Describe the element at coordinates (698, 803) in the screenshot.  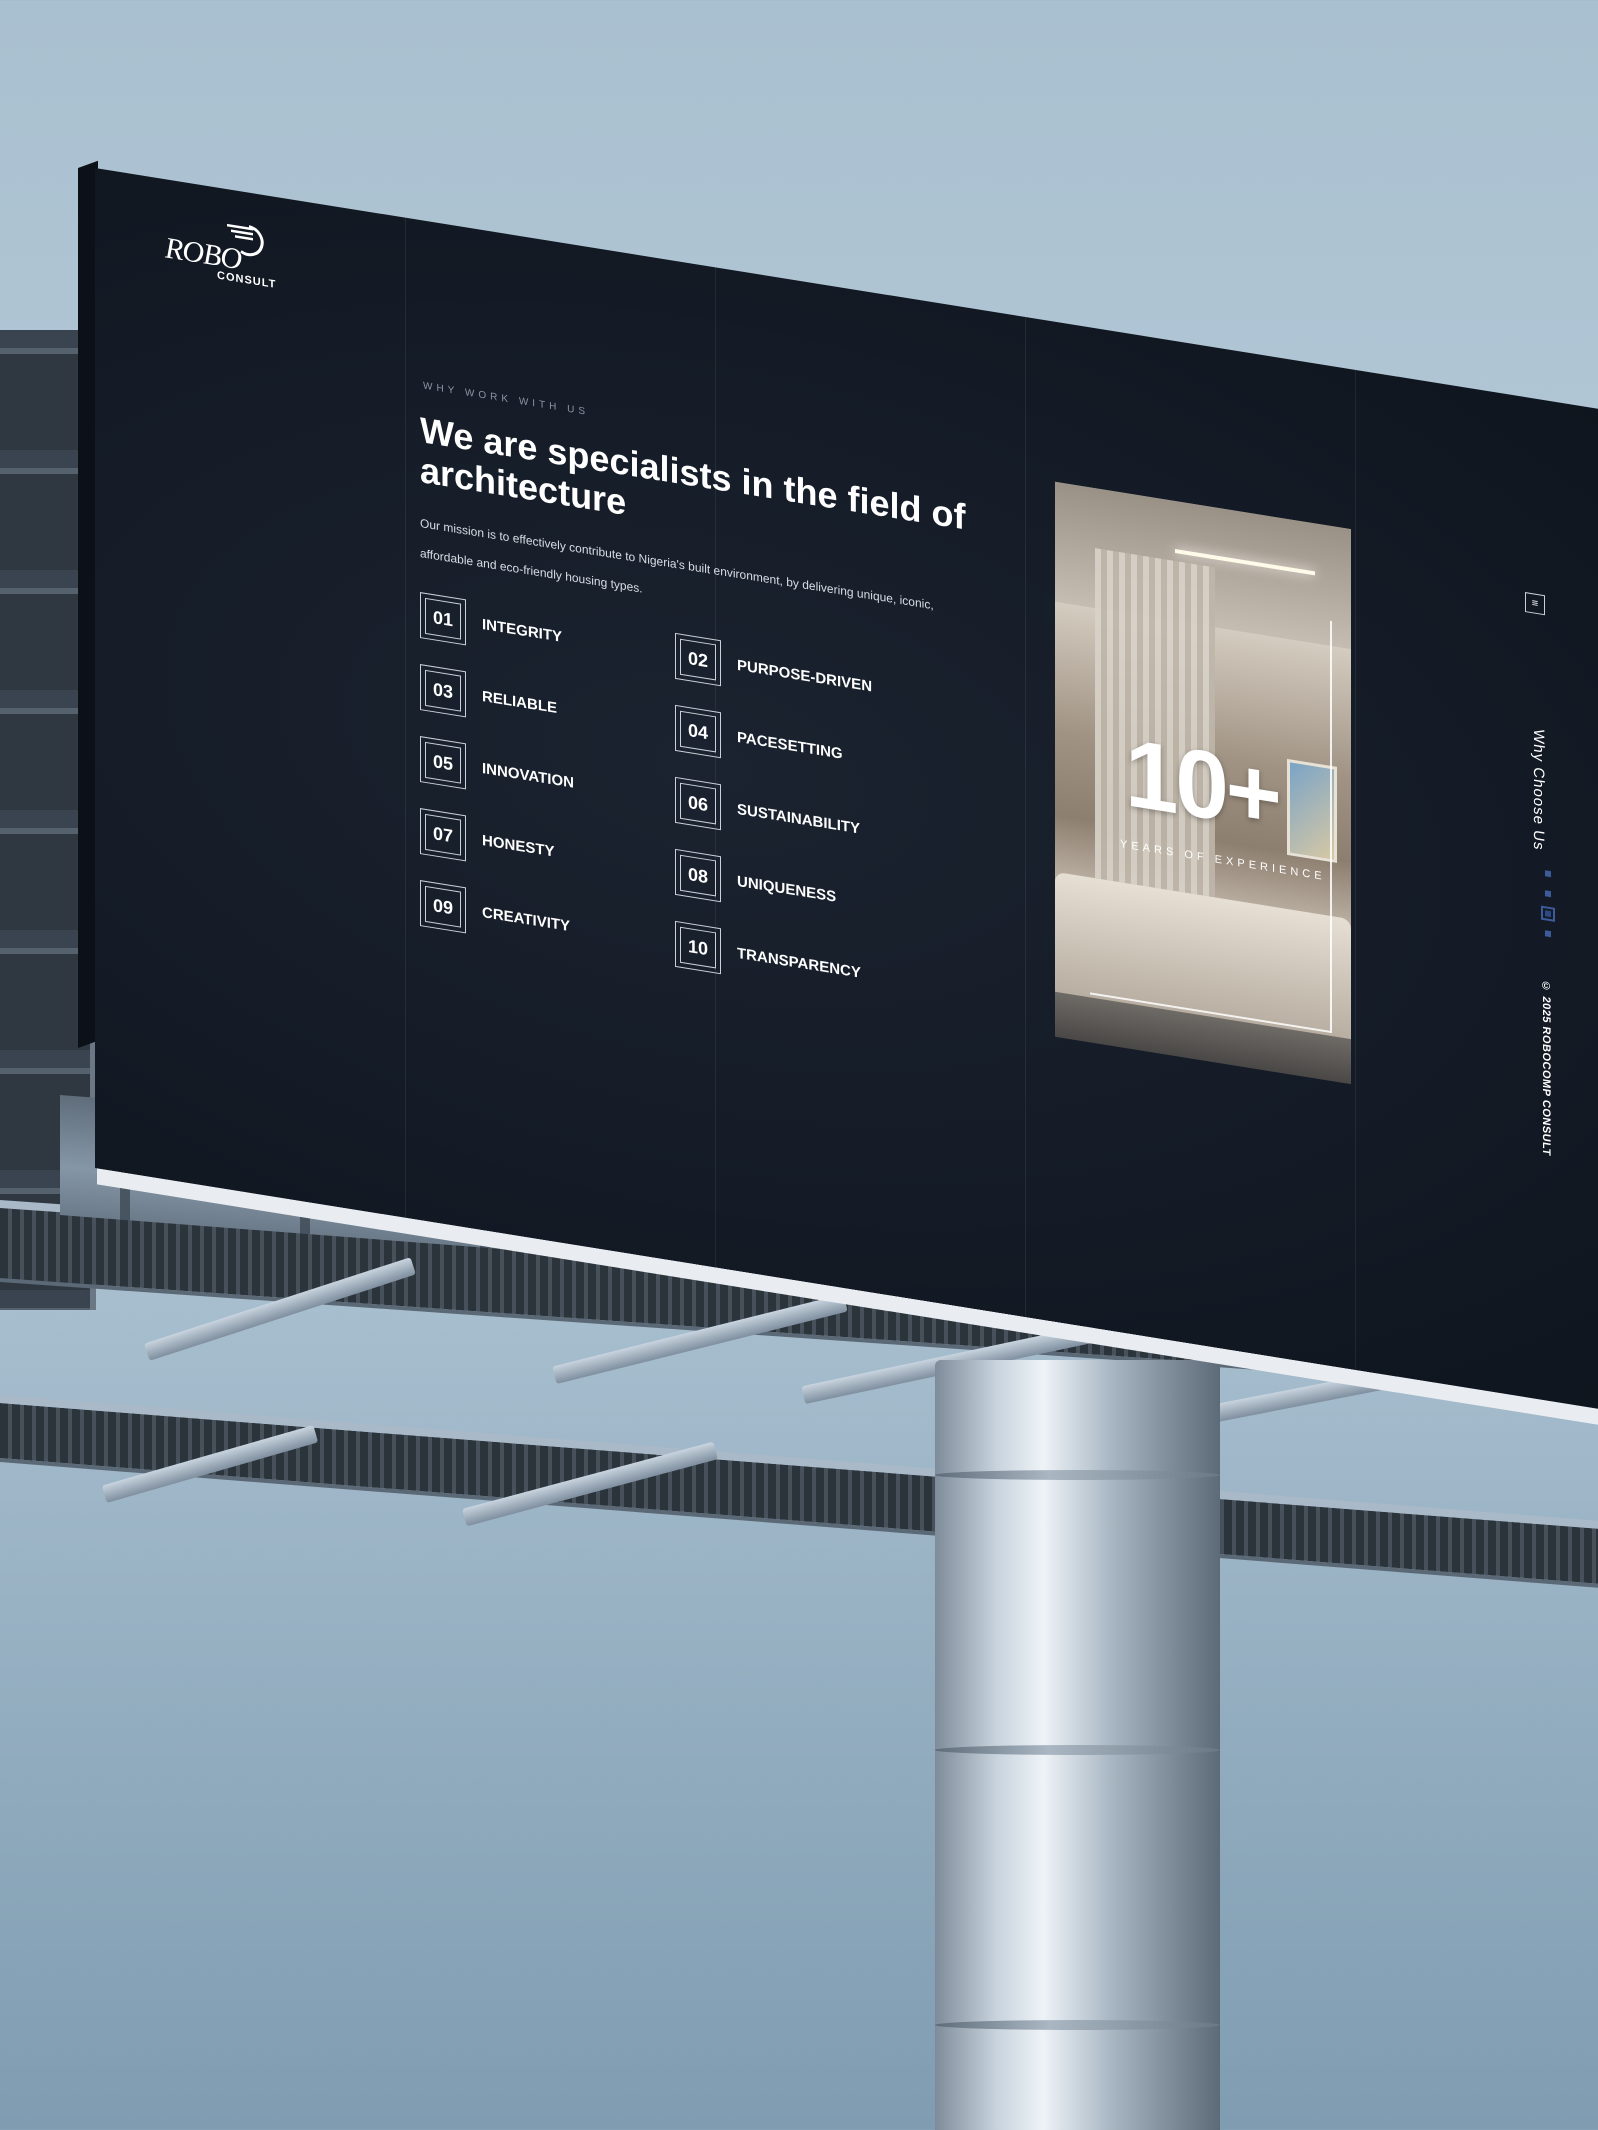
I see `value-number: 06` at that location.